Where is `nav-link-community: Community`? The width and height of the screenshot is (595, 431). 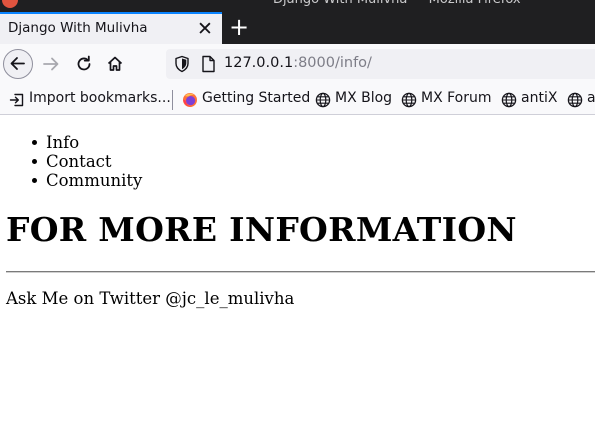 nav-link-community: Community is located at coordinates (87, 180).